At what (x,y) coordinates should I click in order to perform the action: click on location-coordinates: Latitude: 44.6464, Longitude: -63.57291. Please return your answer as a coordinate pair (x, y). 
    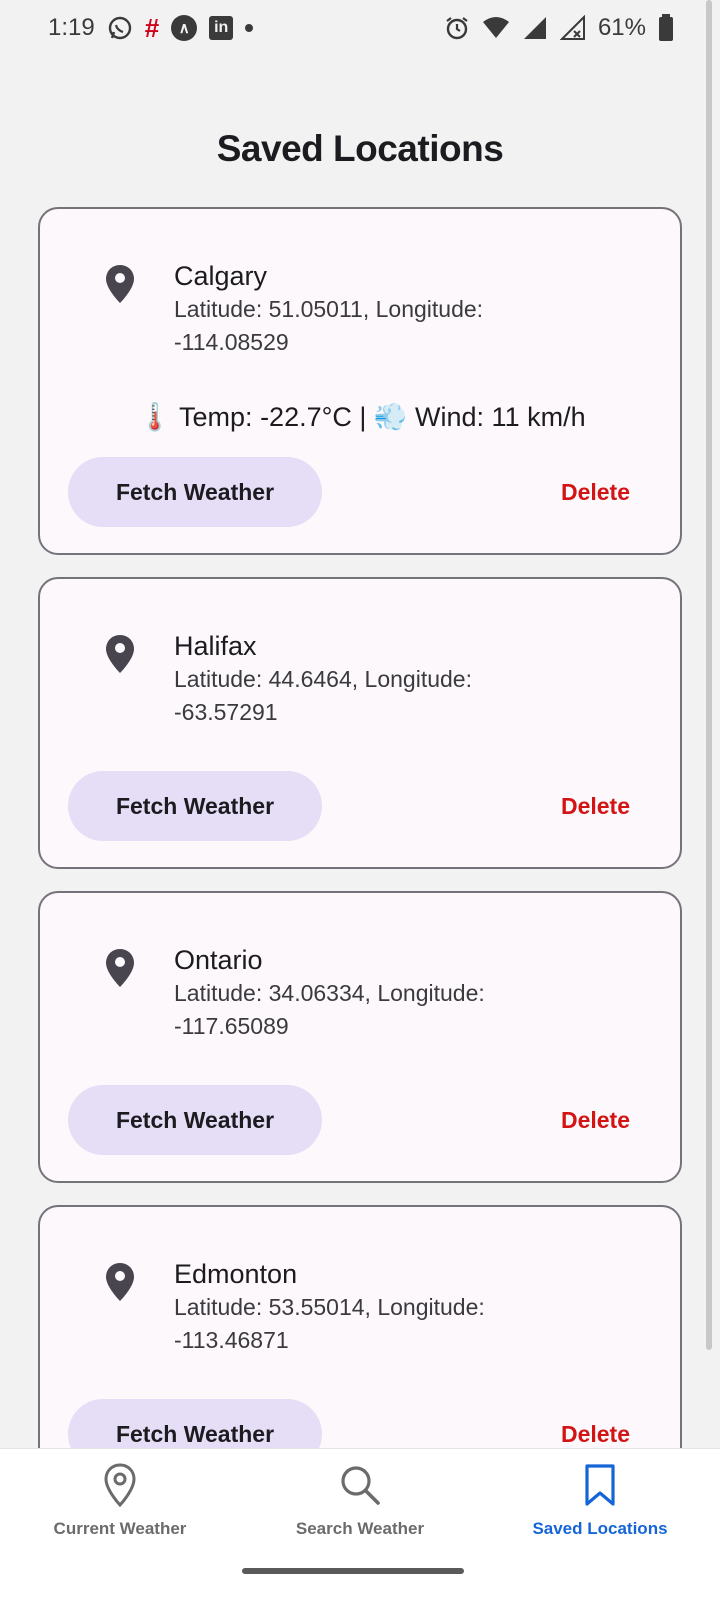
    Looking at the image, I should click on (323, 695).